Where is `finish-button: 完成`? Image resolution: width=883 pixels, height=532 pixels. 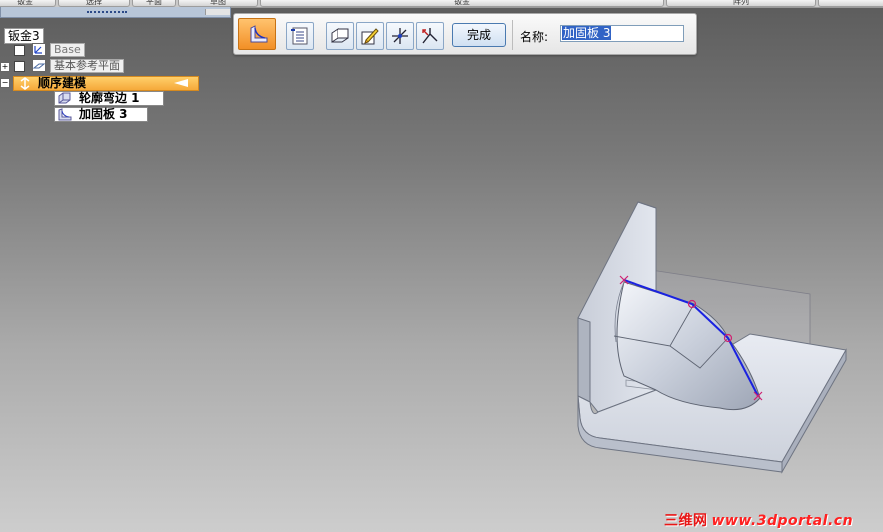
finish-button: 完成 is located at coordinates (479, 35).